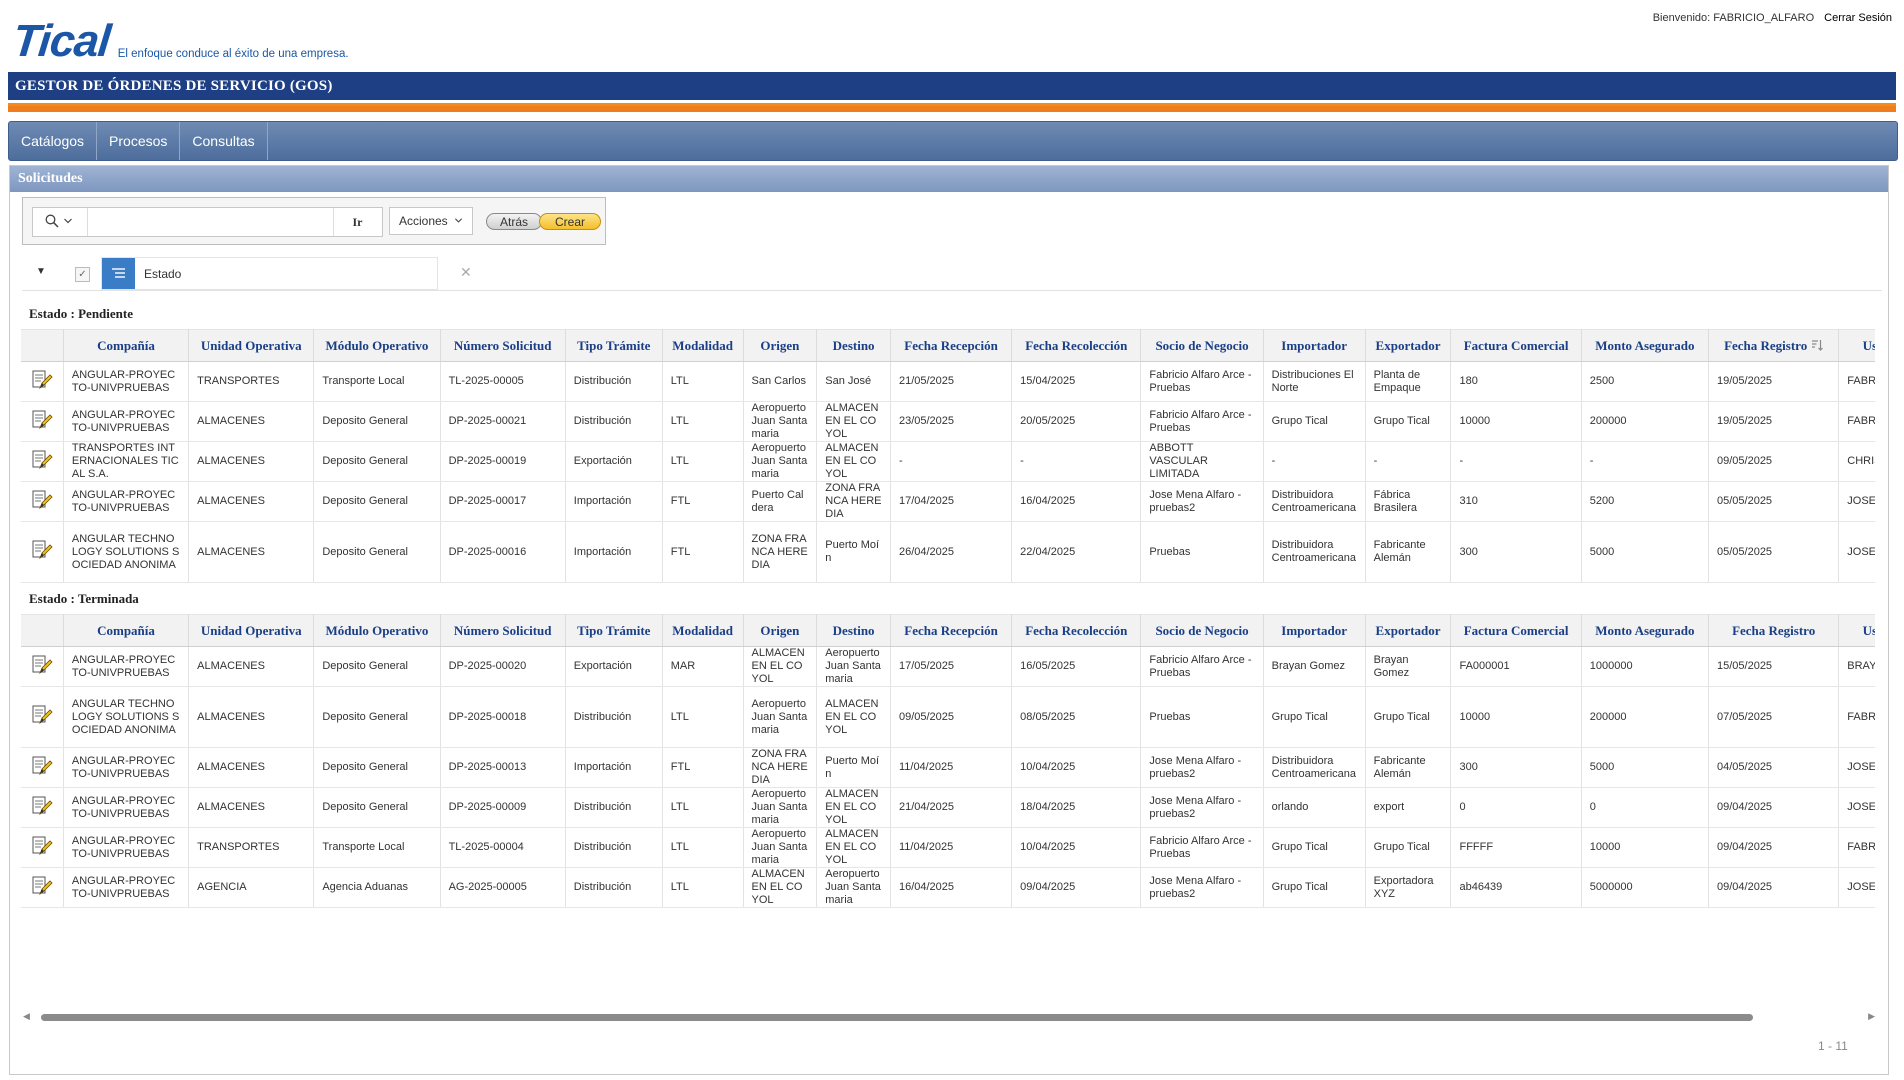 This screenshot has height=1080, width=1904. Describe the element at coordinates (53, 141) in the screenshot. I see `nav-catalogos: Catálogos` at that location.